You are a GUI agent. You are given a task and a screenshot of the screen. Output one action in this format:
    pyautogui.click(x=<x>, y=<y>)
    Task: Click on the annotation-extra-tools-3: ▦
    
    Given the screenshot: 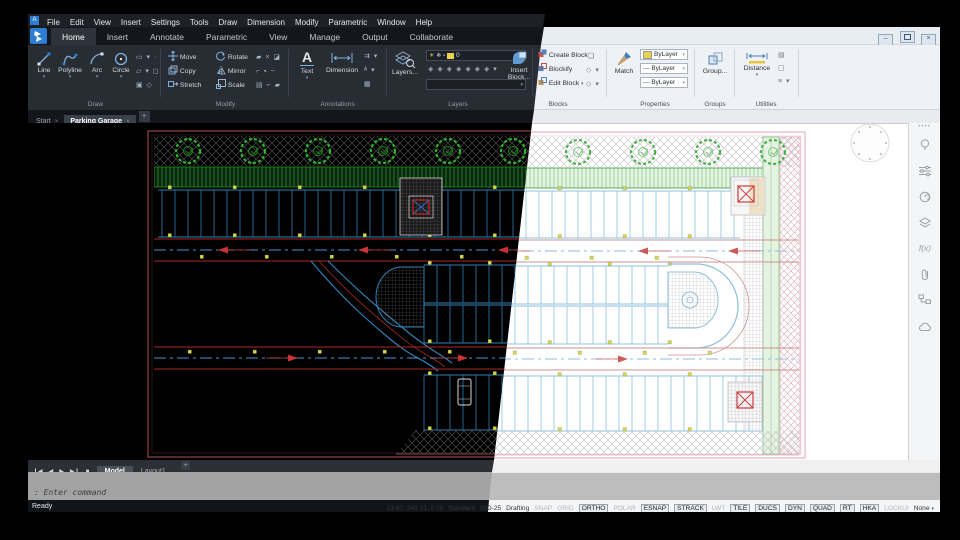 What is the action you would take?
    pyautogui.click(x=368, y=84)
    